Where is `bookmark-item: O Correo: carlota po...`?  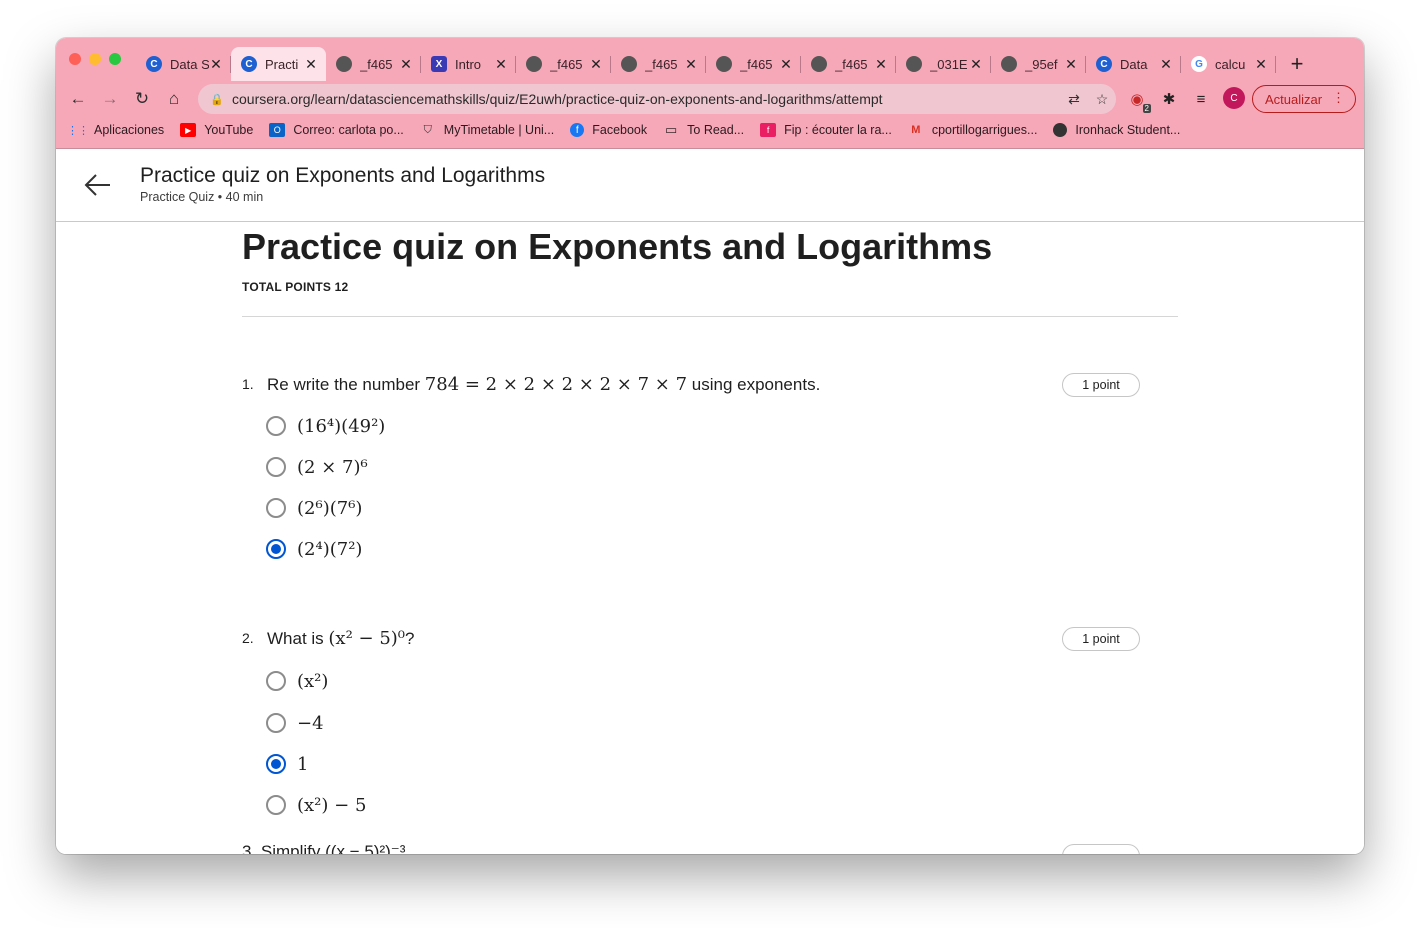
bookmark-item: O Correo: carlota po... is located at coordinates (336, 130).